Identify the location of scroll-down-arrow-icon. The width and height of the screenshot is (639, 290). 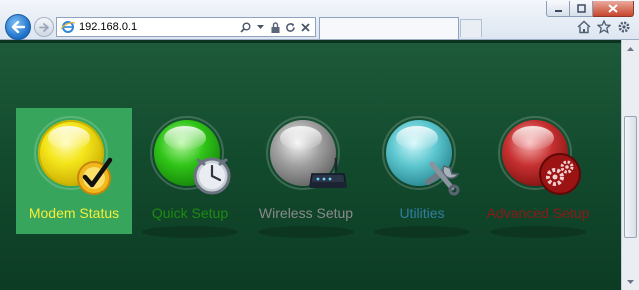
(630, 281).